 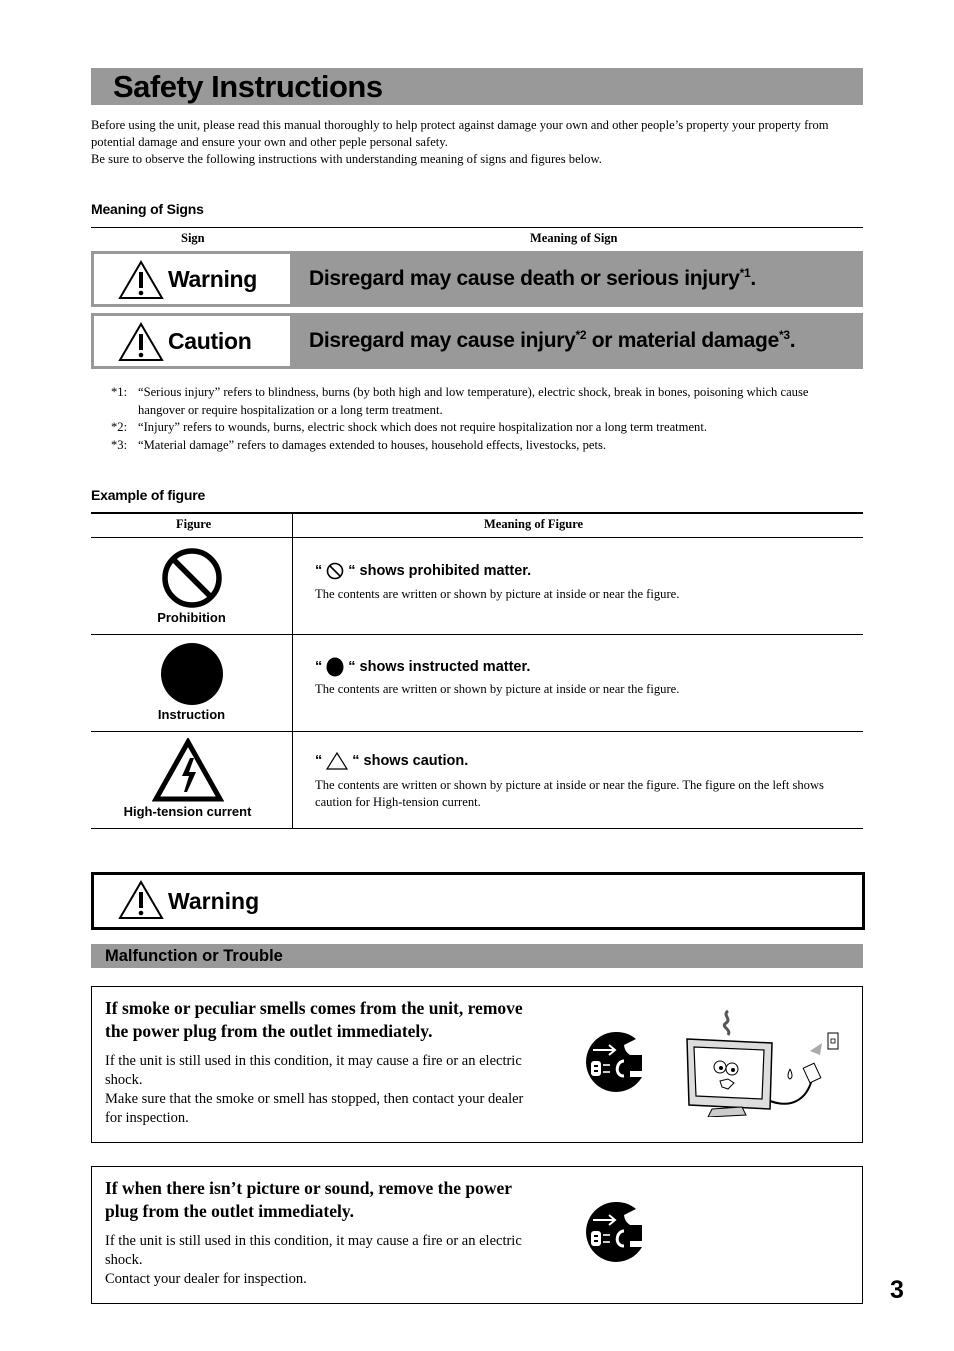 I want to click on page-number: 3, so click(x=897, y=1290).